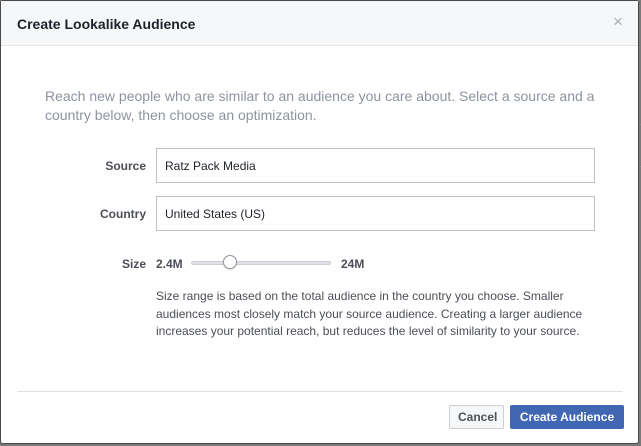  What do you see at coordinates (320, 391) in the screenshot?
I see `footer-divider` at bounding box center [320, 391].